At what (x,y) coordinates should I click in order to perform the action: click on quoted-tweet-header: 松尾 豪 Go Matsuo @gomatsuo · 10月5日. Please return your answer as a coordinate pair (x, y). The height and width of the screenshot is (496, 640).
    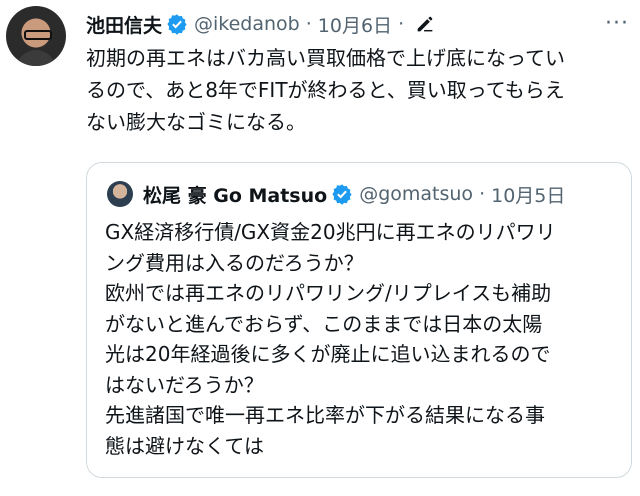
    Looking at the image, I should click on (336, 194).